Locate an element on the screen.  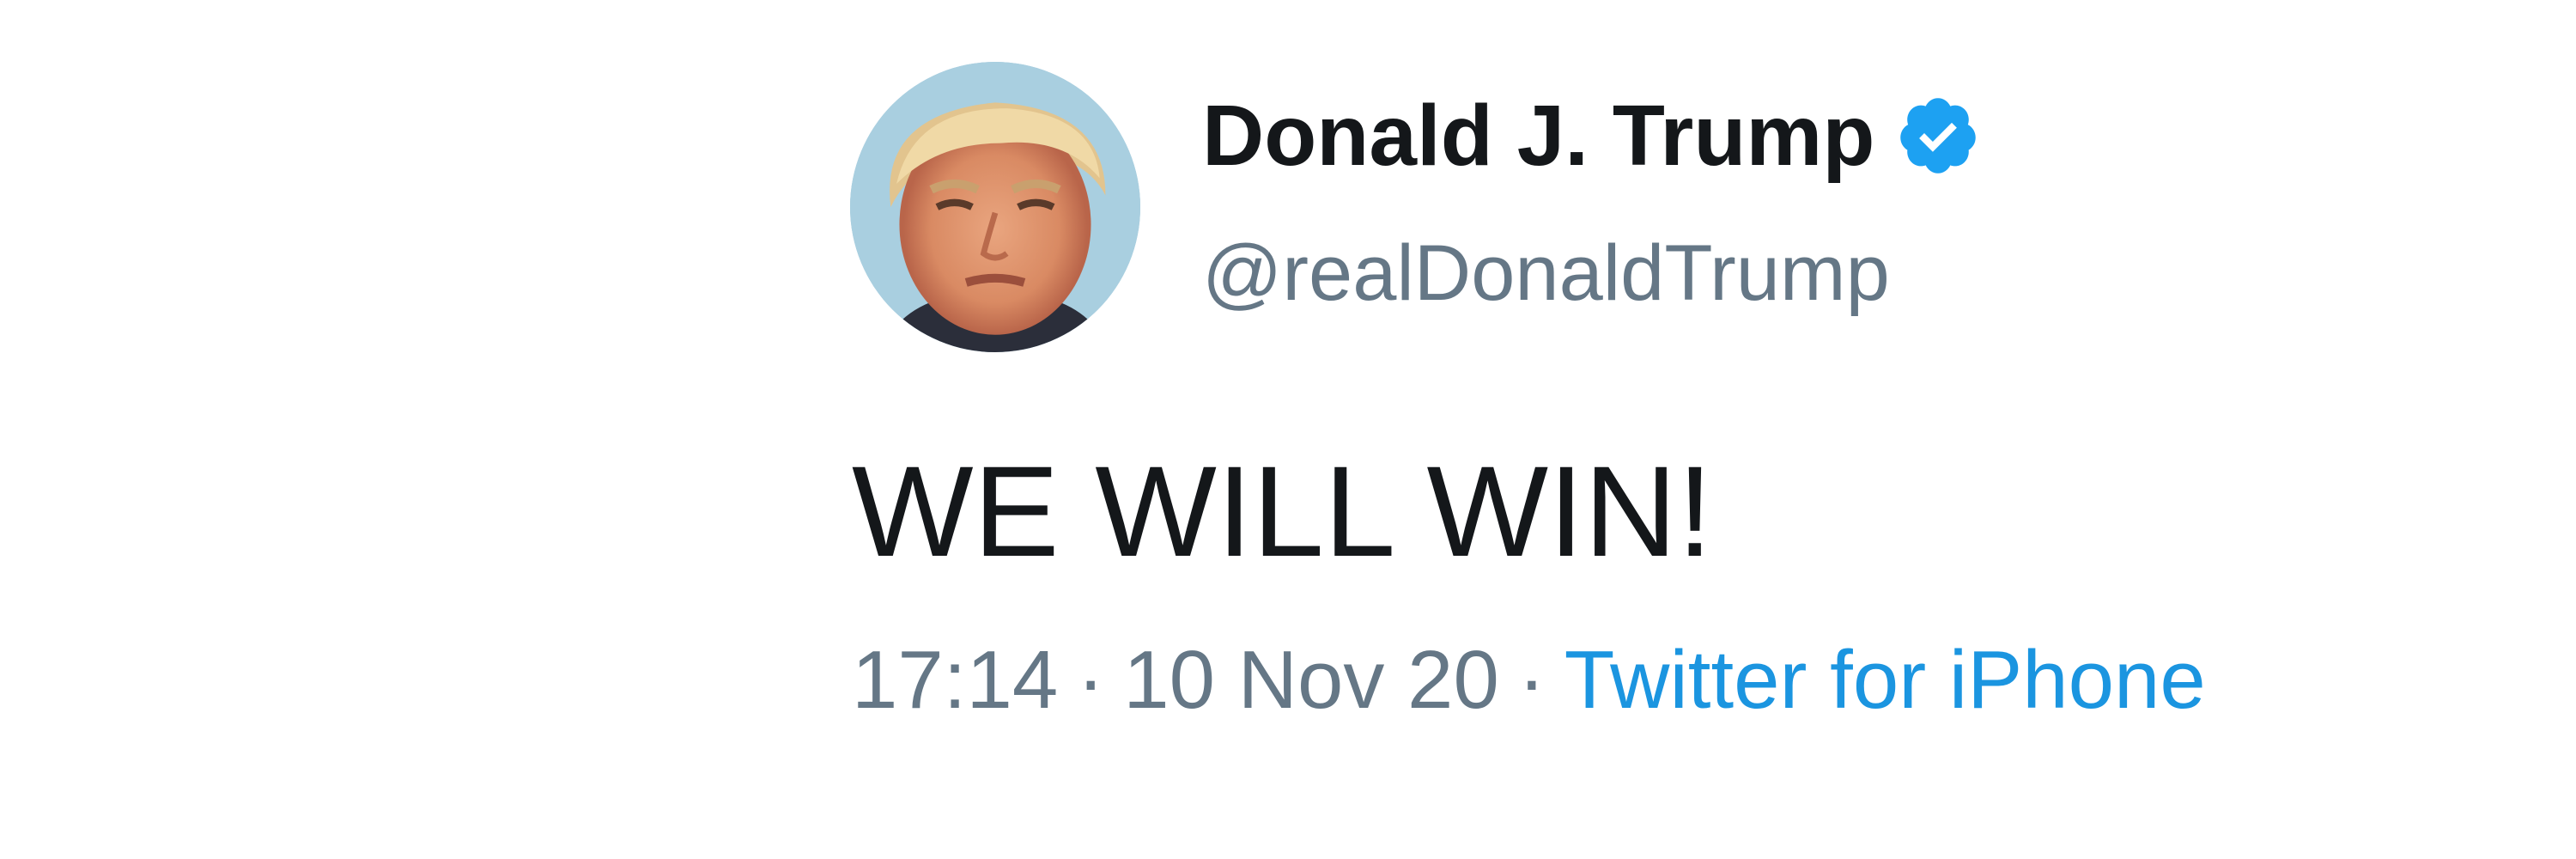
tweet-time: 17:14 is located at coordinates (955, 680).